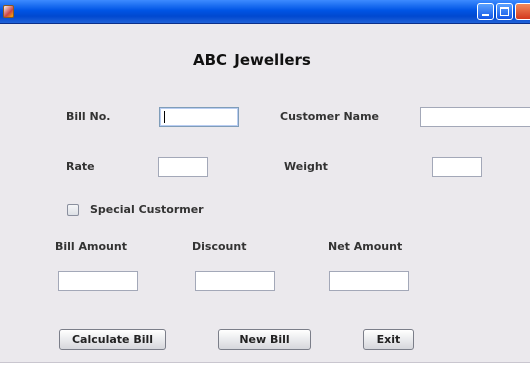  I want to click on text-caret, so click(164, 117).